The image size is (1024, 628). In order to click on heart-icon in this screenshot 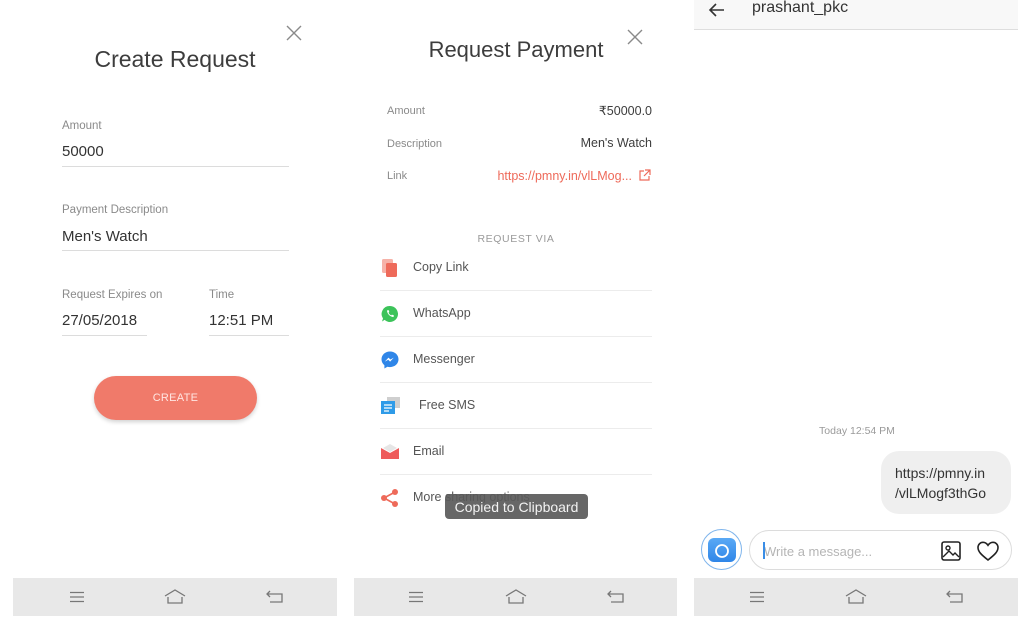, I will do `click(988, 551)`.